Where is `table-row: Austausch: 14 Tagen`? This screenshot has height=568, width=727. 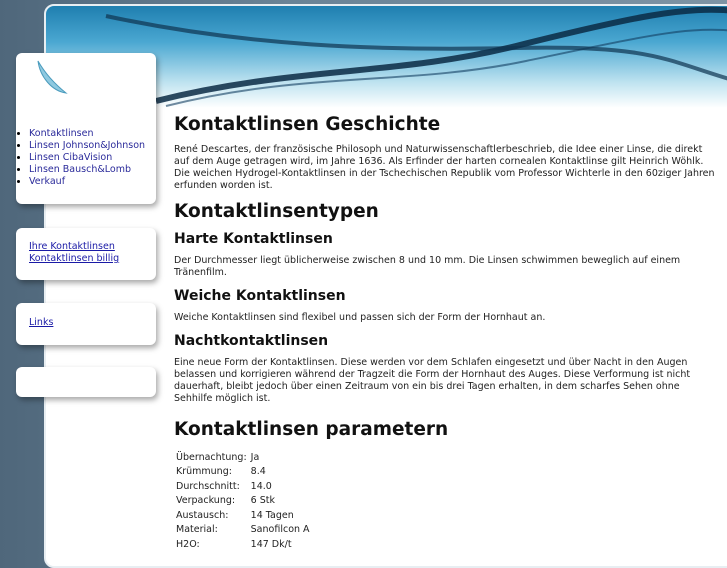
table-row: Austausch: 14 Tagen is located at coordinates (243, 515).